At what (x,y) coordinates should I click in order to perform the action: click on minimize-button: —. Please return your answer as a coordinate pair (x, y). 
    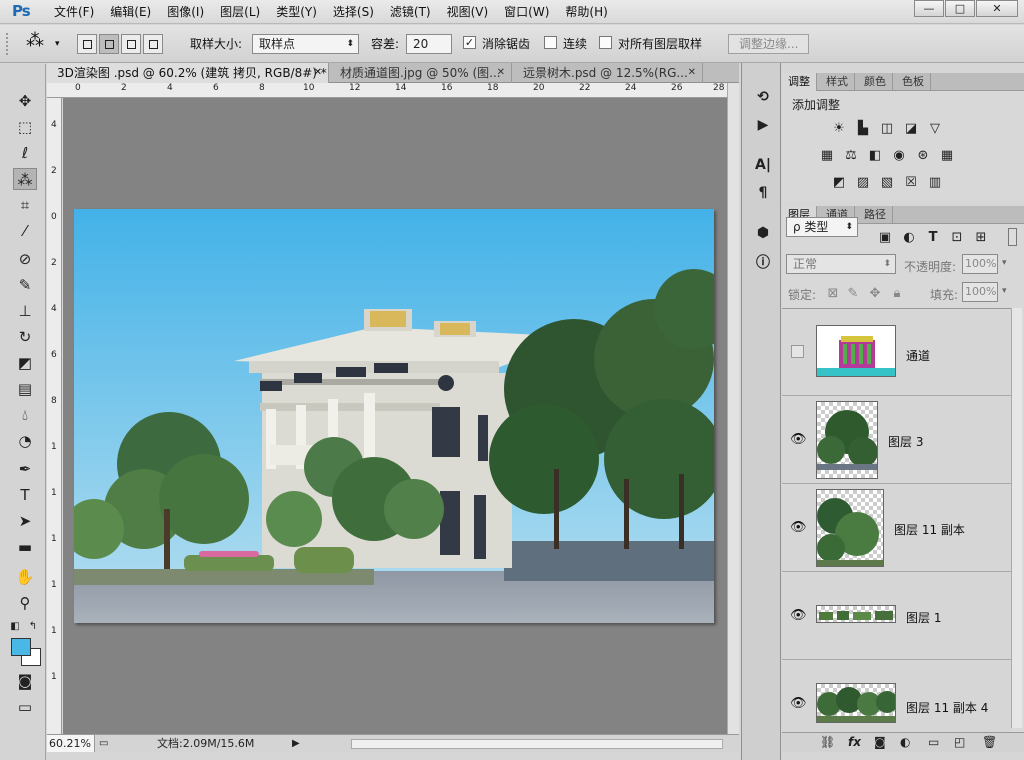
    Looking at the image, I should click on (929, 8).